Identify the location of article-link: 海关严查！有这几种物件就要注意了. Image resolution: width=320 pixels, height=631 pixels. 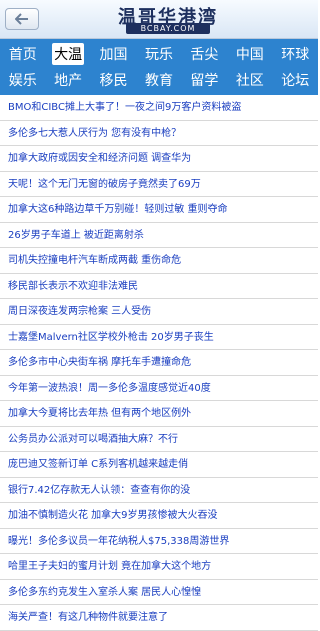
(159, 618).